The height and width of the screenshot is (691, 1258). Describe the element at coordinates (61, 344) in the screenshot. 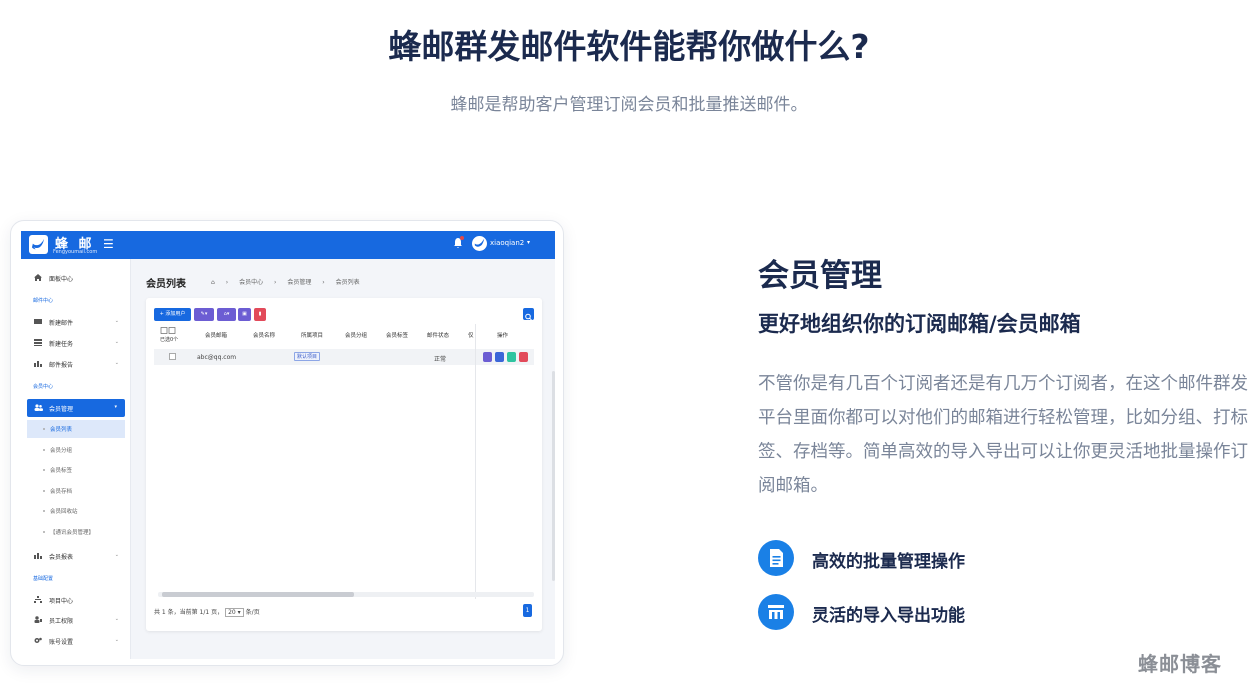

I see `sidebar-item-label: 新建任务` at that location.